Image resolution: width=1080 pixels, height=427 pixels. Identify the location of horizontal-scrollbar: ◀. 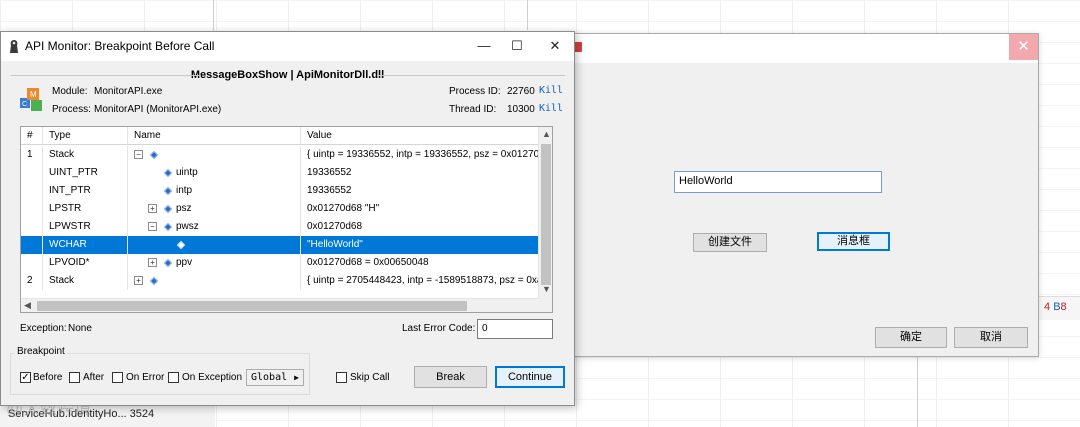
(280, 305).